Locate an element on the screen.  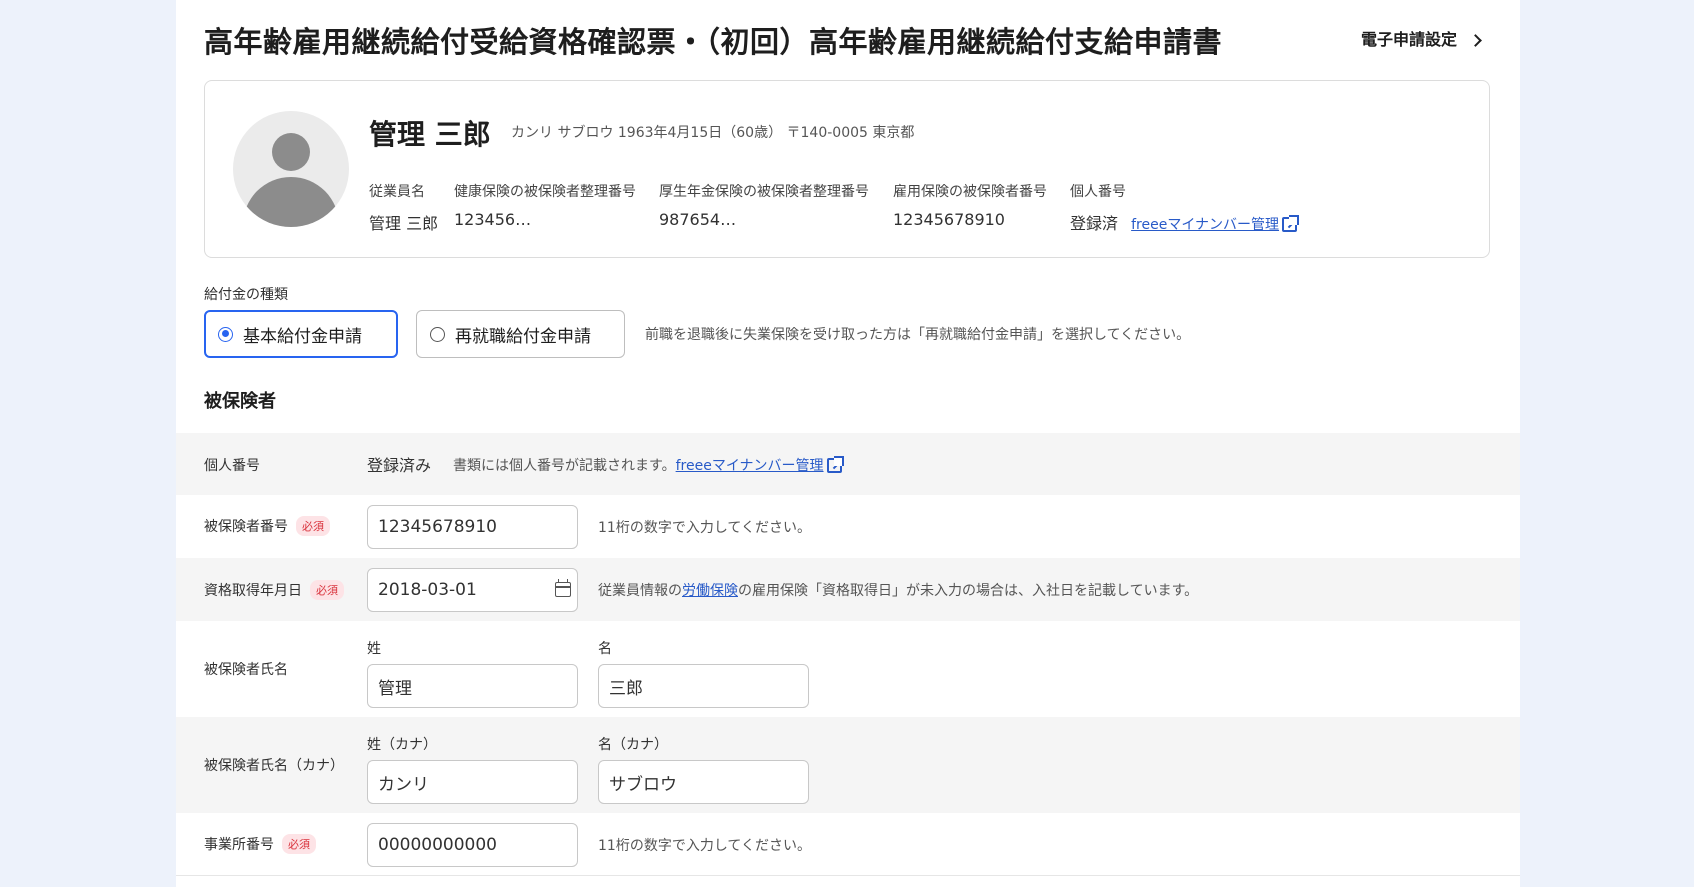
section-title-insured: 被保険者 is located at coordinates (240, 401).